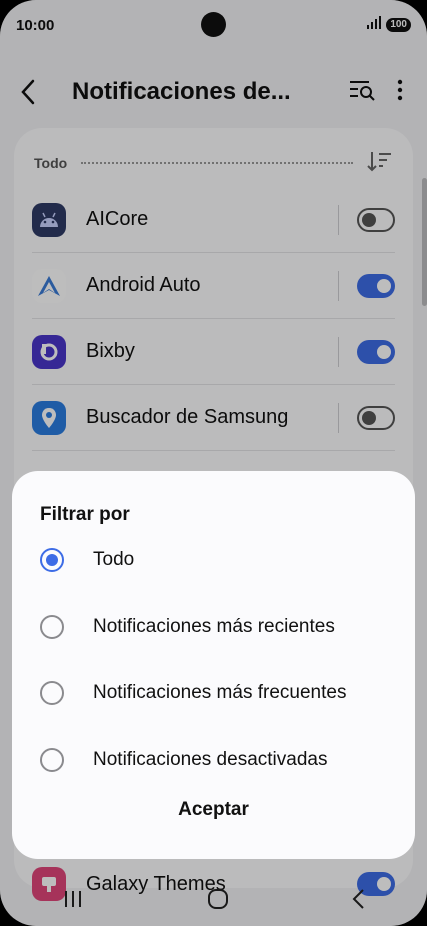  I want to click on option-todo: Todo, so click(217, 560).